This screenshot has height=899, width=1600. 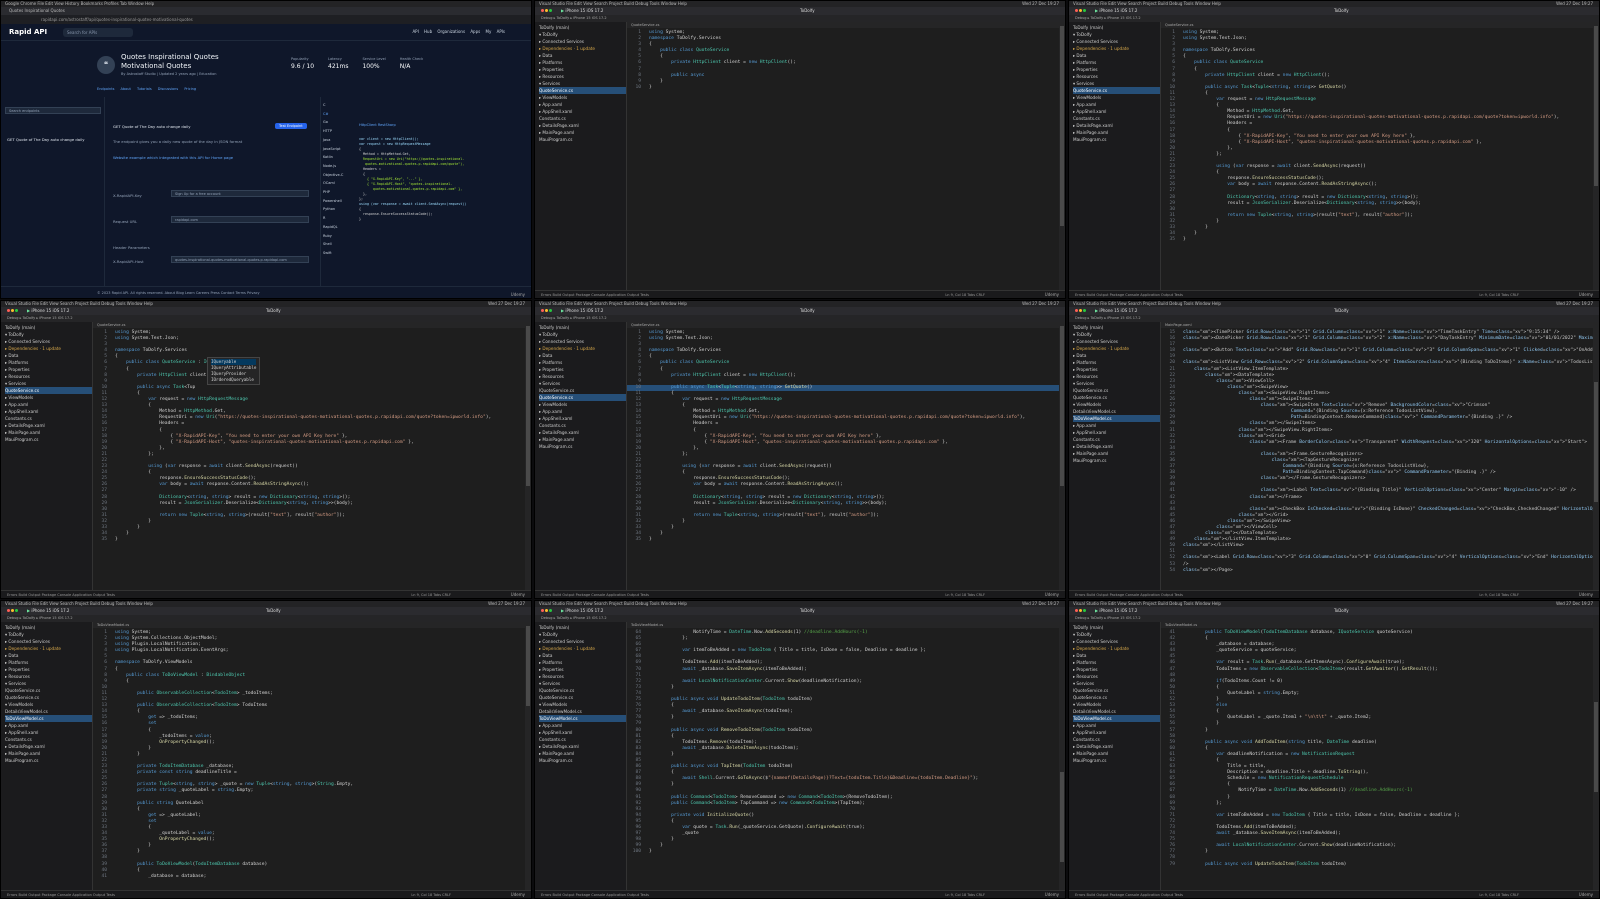 What do you see at coordinates (338, 105) in the screenshot?
I see `language-item: C` at bounding box center [338, 105].